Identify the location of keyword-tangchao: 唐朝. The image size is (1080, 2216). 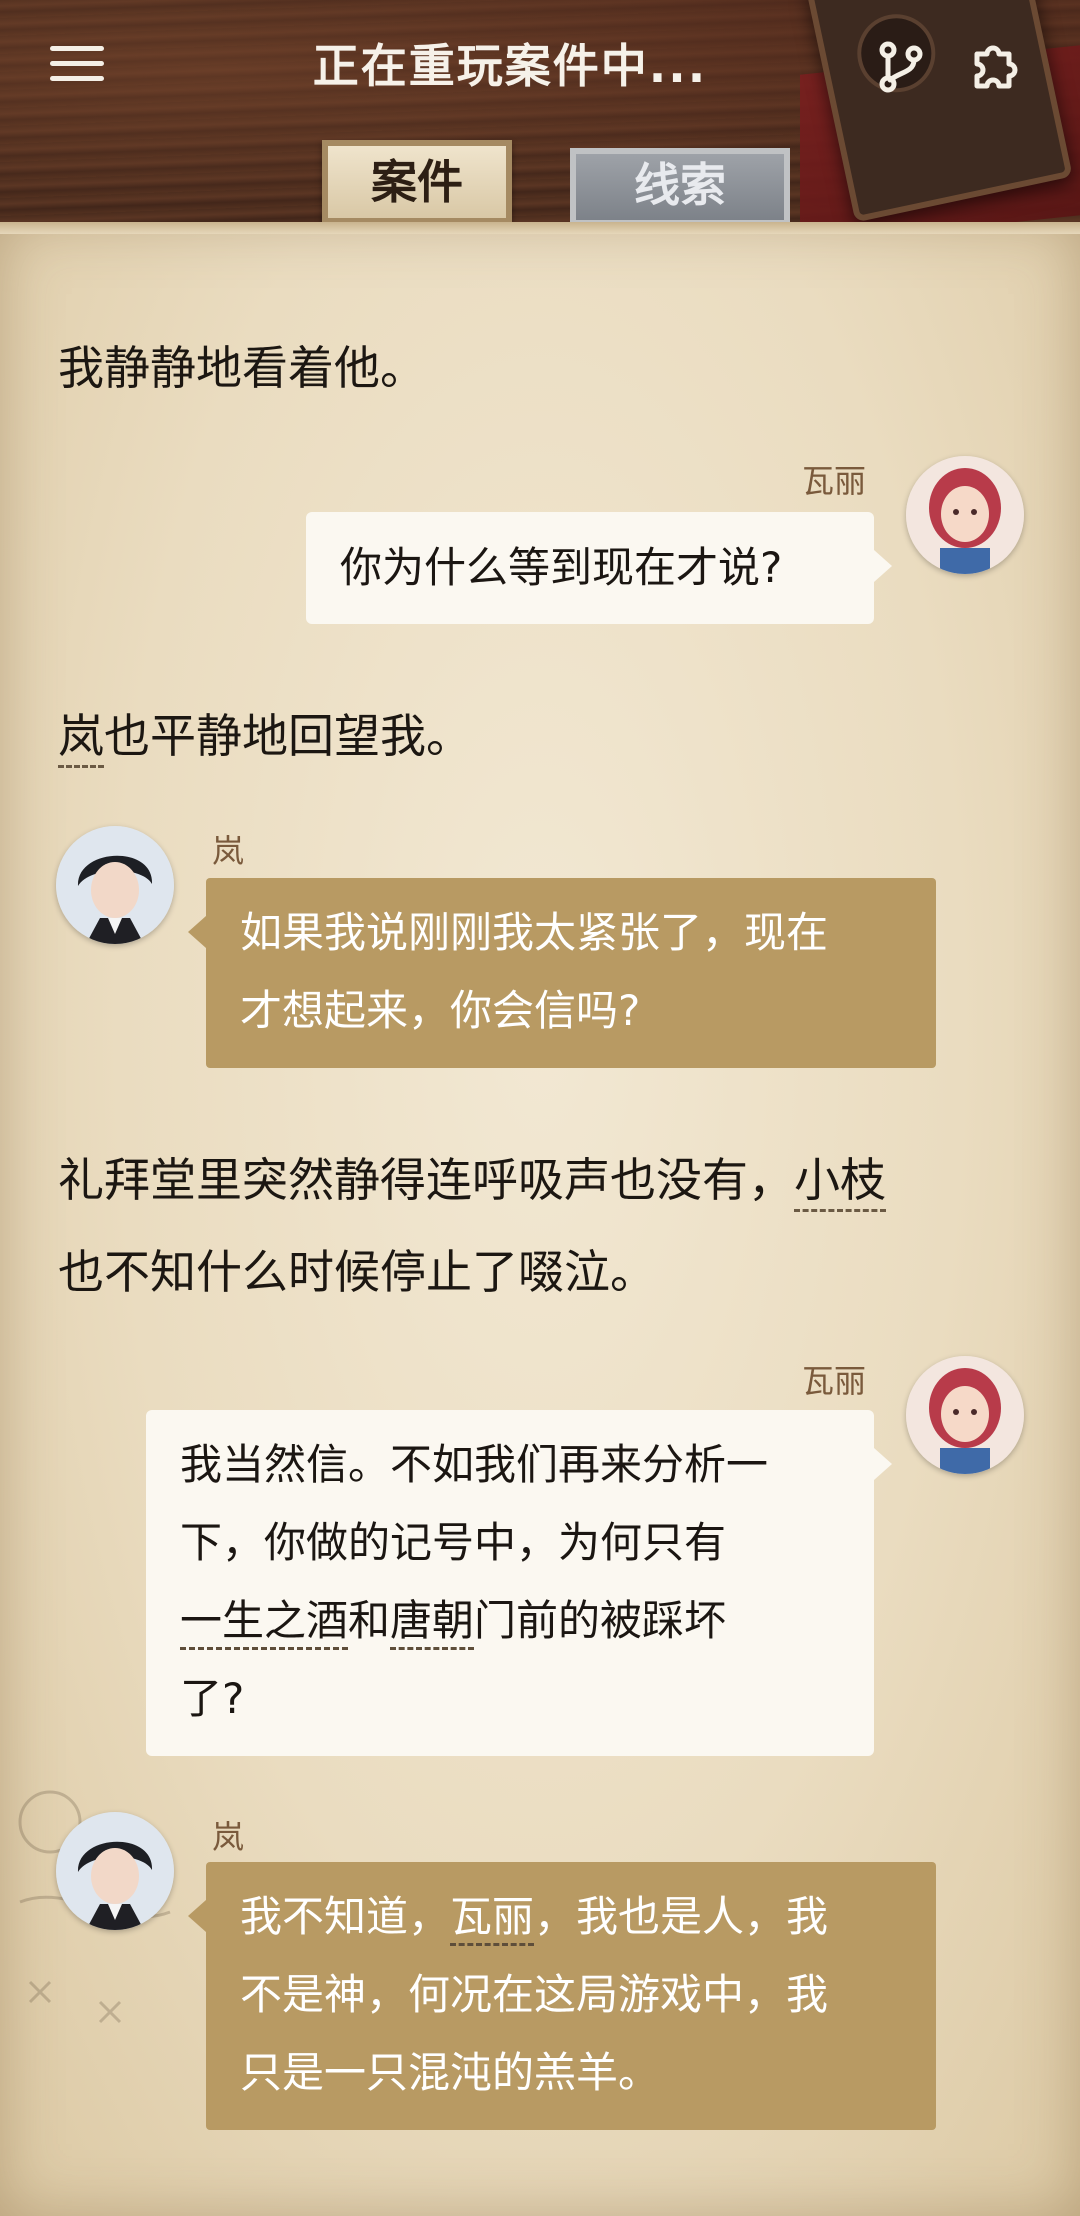
(432, 1623).